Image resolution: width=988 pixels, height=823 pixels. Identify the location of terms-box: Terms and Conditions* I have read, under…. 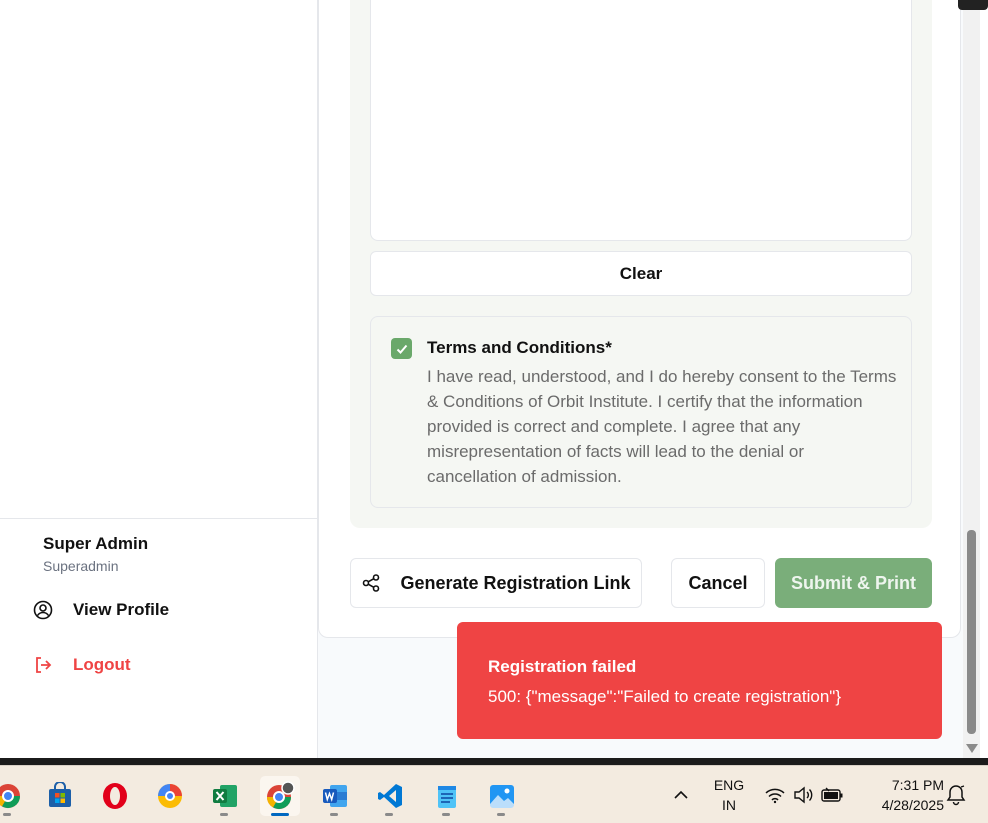
(641, 412).